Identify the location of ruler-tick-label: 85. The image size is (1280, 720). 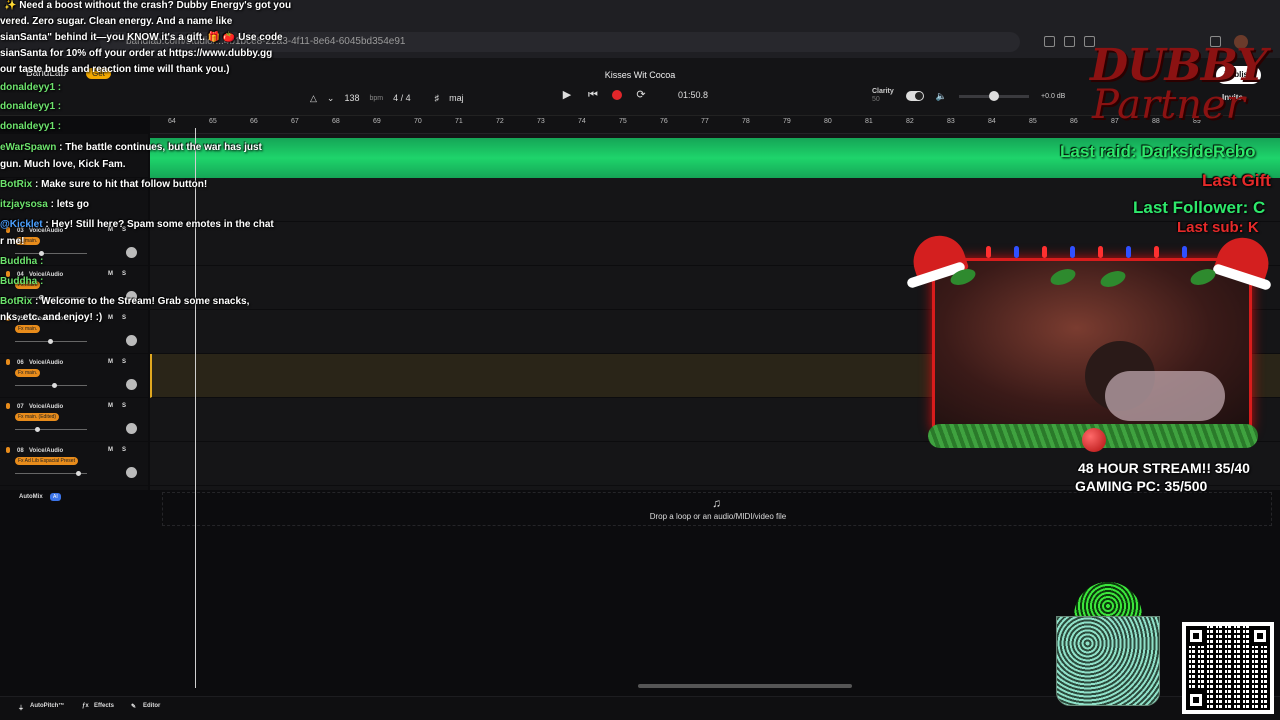
(1033, 121).